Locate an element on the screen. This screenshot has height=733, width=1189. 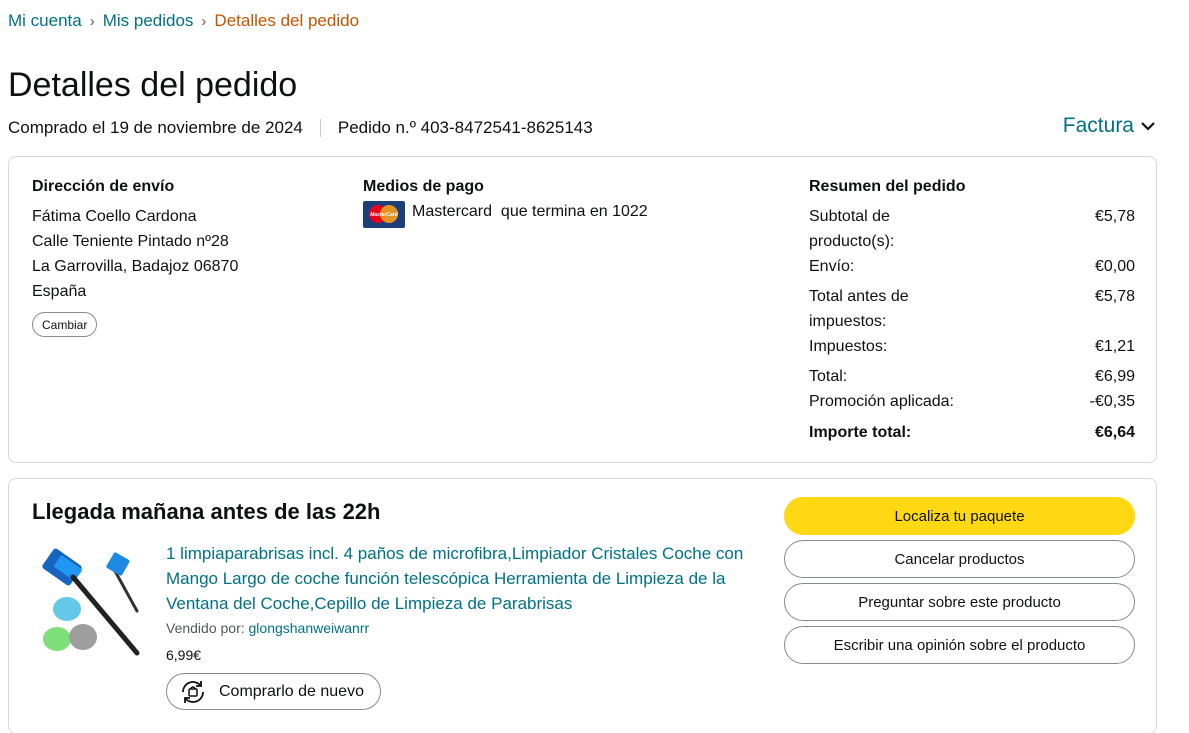
product-image is located at coordinates (92, 600).